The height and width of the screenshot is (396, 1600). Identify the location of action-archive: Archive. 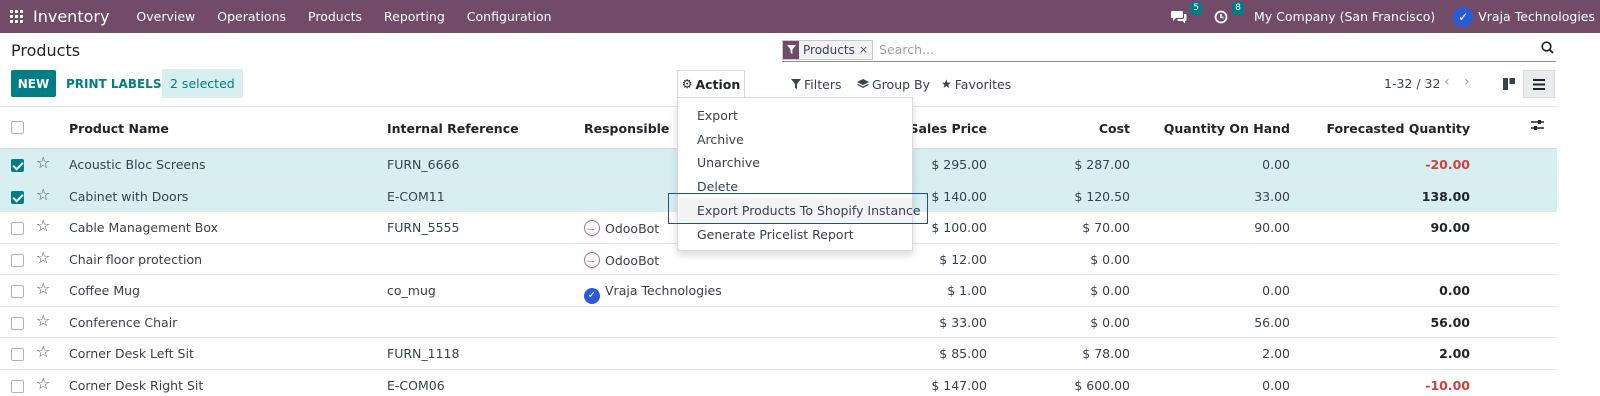
(720, 139).